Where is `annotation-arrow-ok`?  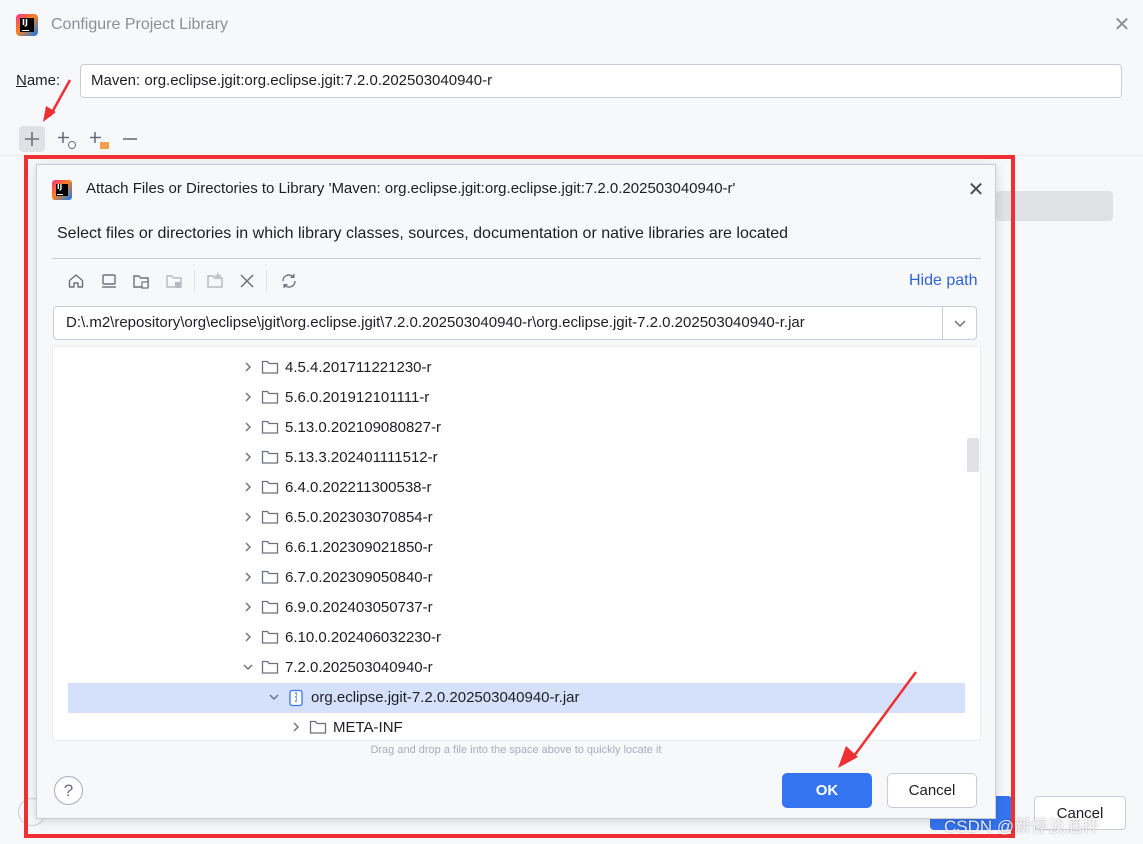 annotation-arrow-ok is located at coordinates (878, 719).